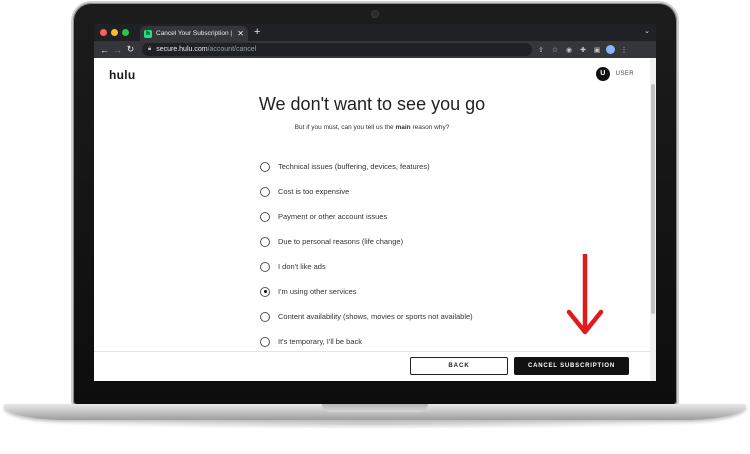 Image resolution: width=750 pixels, height=454 pixels. Describe the element at coordinates (232, 49) in the screenshot. I see `url-path: /account/cancel` at that location.